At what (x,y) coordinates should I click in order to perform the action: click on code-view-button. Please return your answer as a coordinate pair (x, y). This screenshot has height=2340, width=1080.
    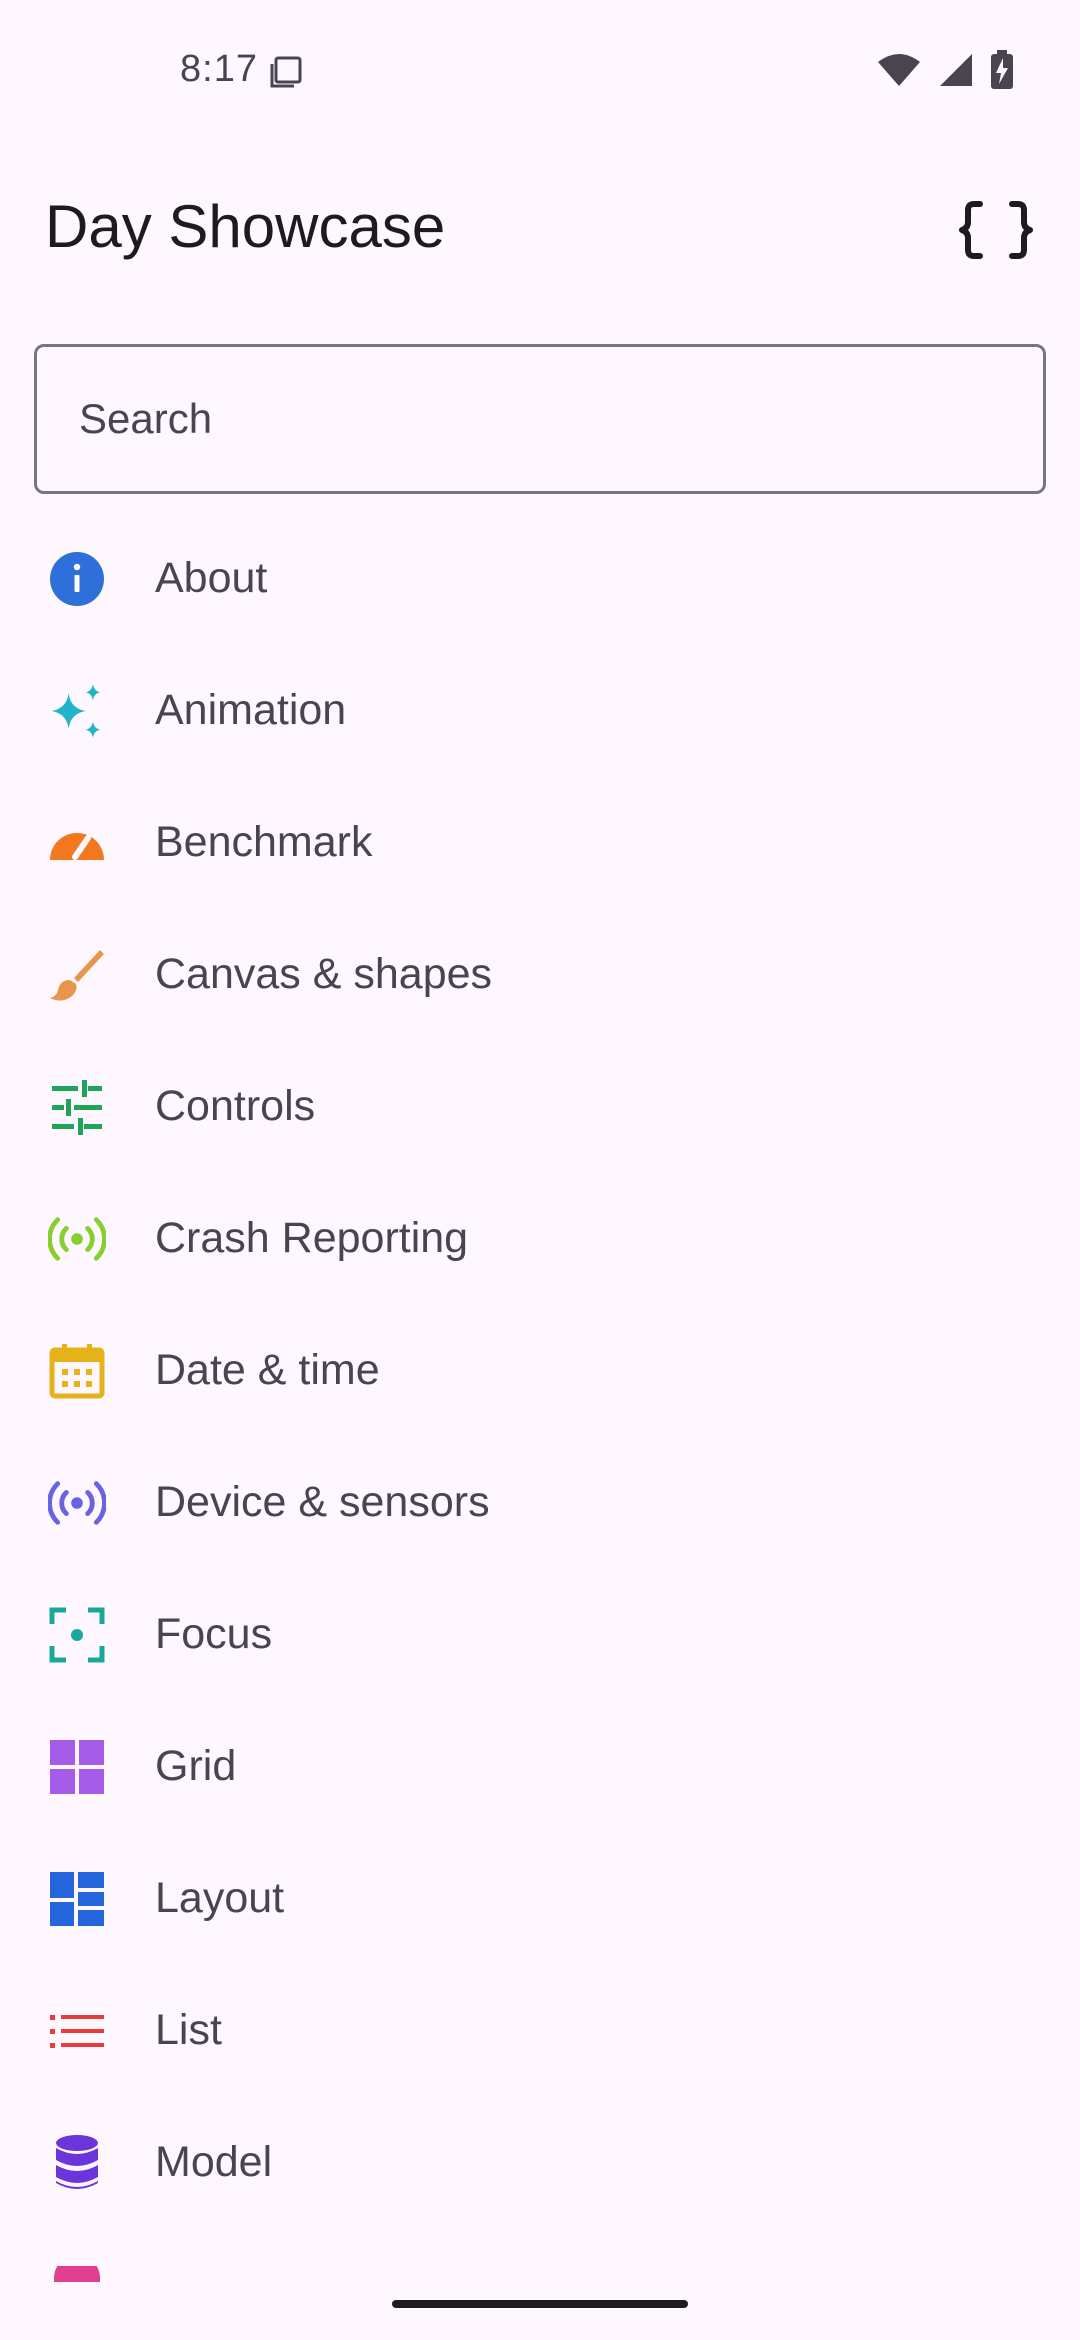
    Looking at the image, I should click on (996, 230).